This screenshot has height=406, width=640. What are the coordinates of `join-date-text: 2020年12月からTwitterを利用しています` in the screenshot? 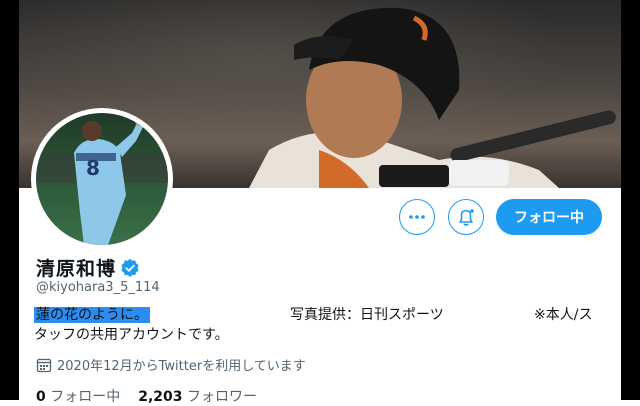 It's located at (181, 366).